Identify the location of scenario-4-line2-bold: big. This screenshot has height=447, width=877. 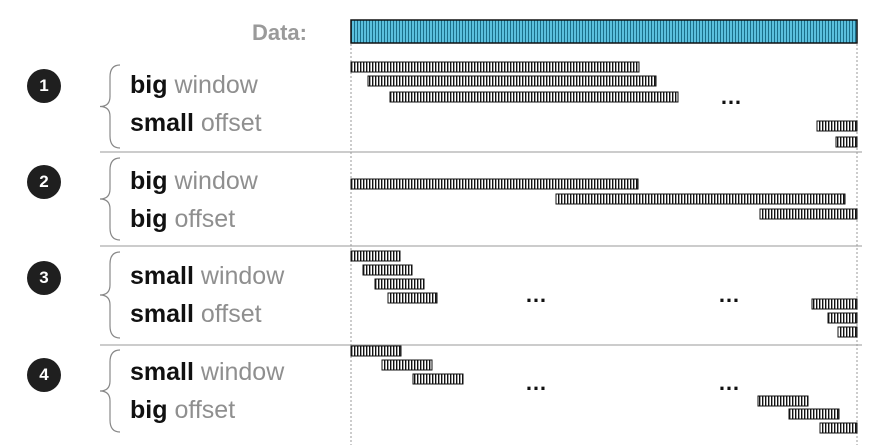
(149, 410).